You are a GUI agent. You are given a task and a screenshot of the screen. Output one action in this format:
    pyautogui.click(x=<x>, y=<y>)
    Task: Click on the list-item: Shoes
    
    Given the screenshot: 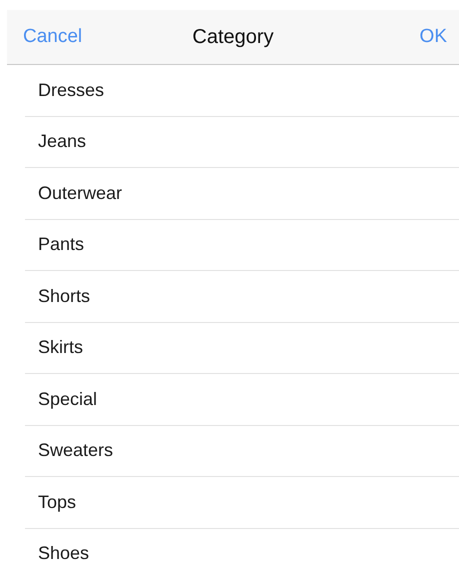 What is the action you would take?
    pyautogui.click(x=64, y=553)
    